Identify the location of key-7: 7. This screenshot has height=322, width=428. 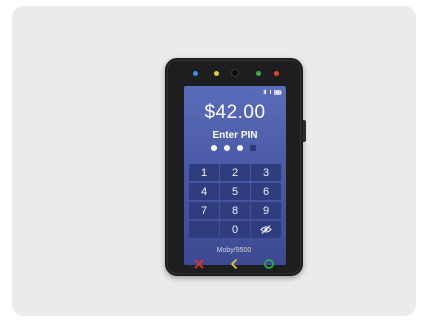
(204, 210).